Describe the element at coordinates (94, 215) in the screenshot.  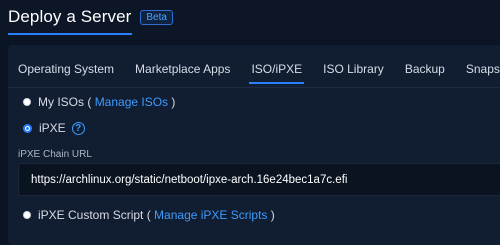
I see `custom-script-label: iPXE Custom Script (` at that location.